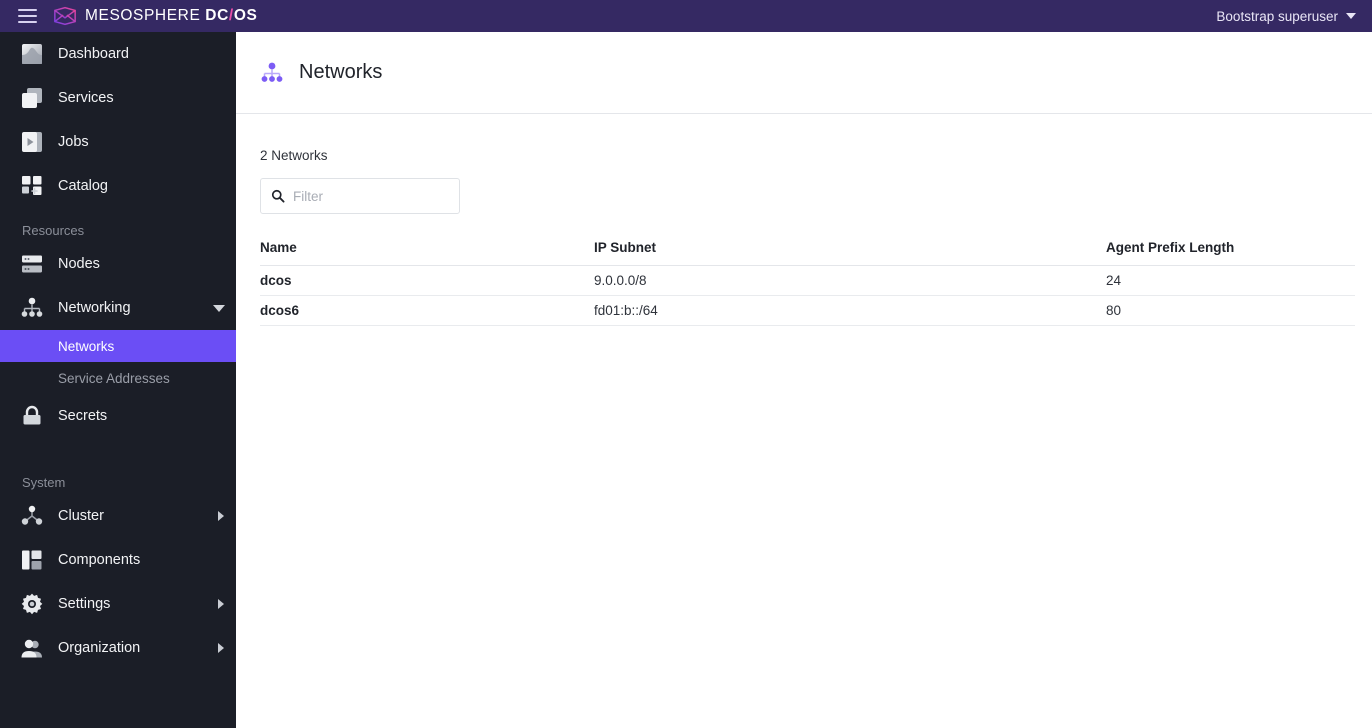 The image size is (1372, 728). Describe the element at coordinates (145, 15) in the screenshot. I see `brand-mesosphere: MESOSPHERE` at that location.